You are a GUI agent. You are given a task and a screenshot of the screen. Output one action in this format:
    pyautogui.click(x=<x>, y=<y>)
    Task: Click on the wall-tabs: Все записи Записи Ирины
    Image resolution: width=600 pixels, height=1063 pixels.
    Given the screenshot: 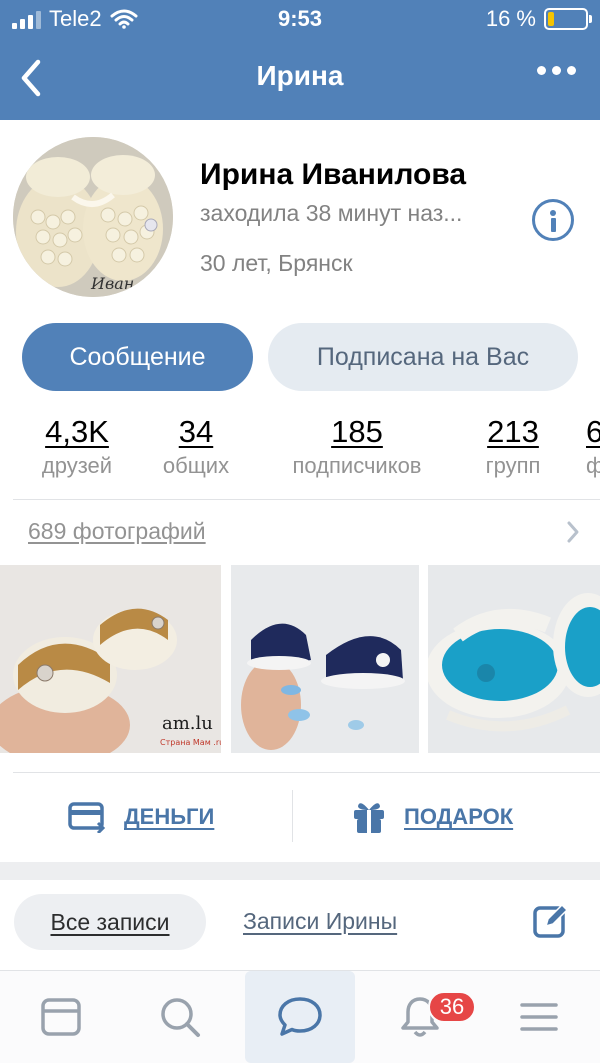 What is the action you would take?
    pyautogui.click(x=300, y=925)
    